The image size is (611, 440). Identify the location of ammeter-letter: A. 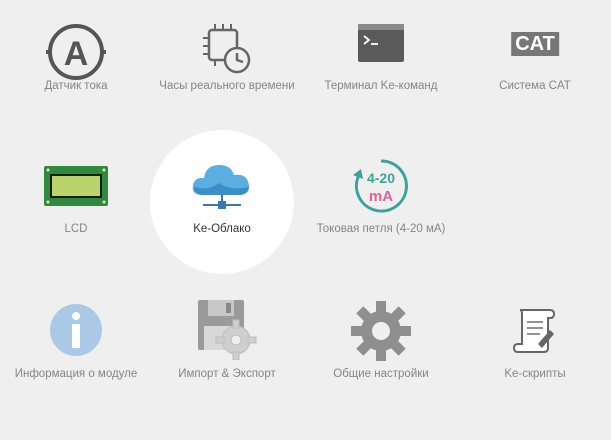
(76, 54).